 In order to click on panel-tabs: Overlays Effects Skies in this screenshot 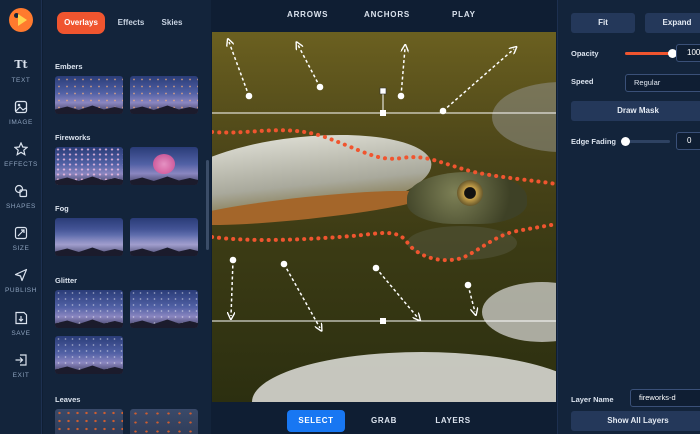, I will do `click(127, 23)`.